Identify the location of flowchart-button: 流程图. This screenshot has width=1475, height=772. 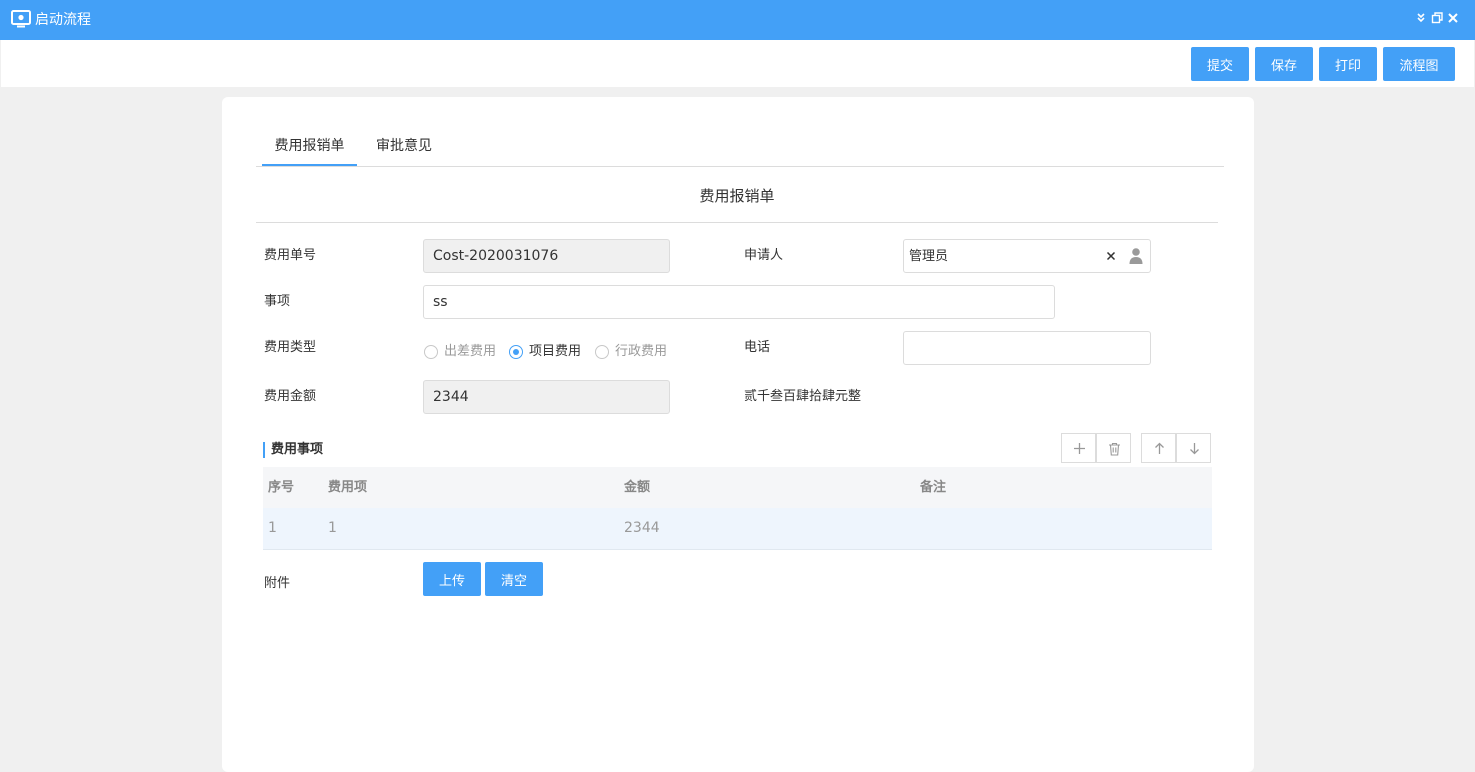
(1419, 64).